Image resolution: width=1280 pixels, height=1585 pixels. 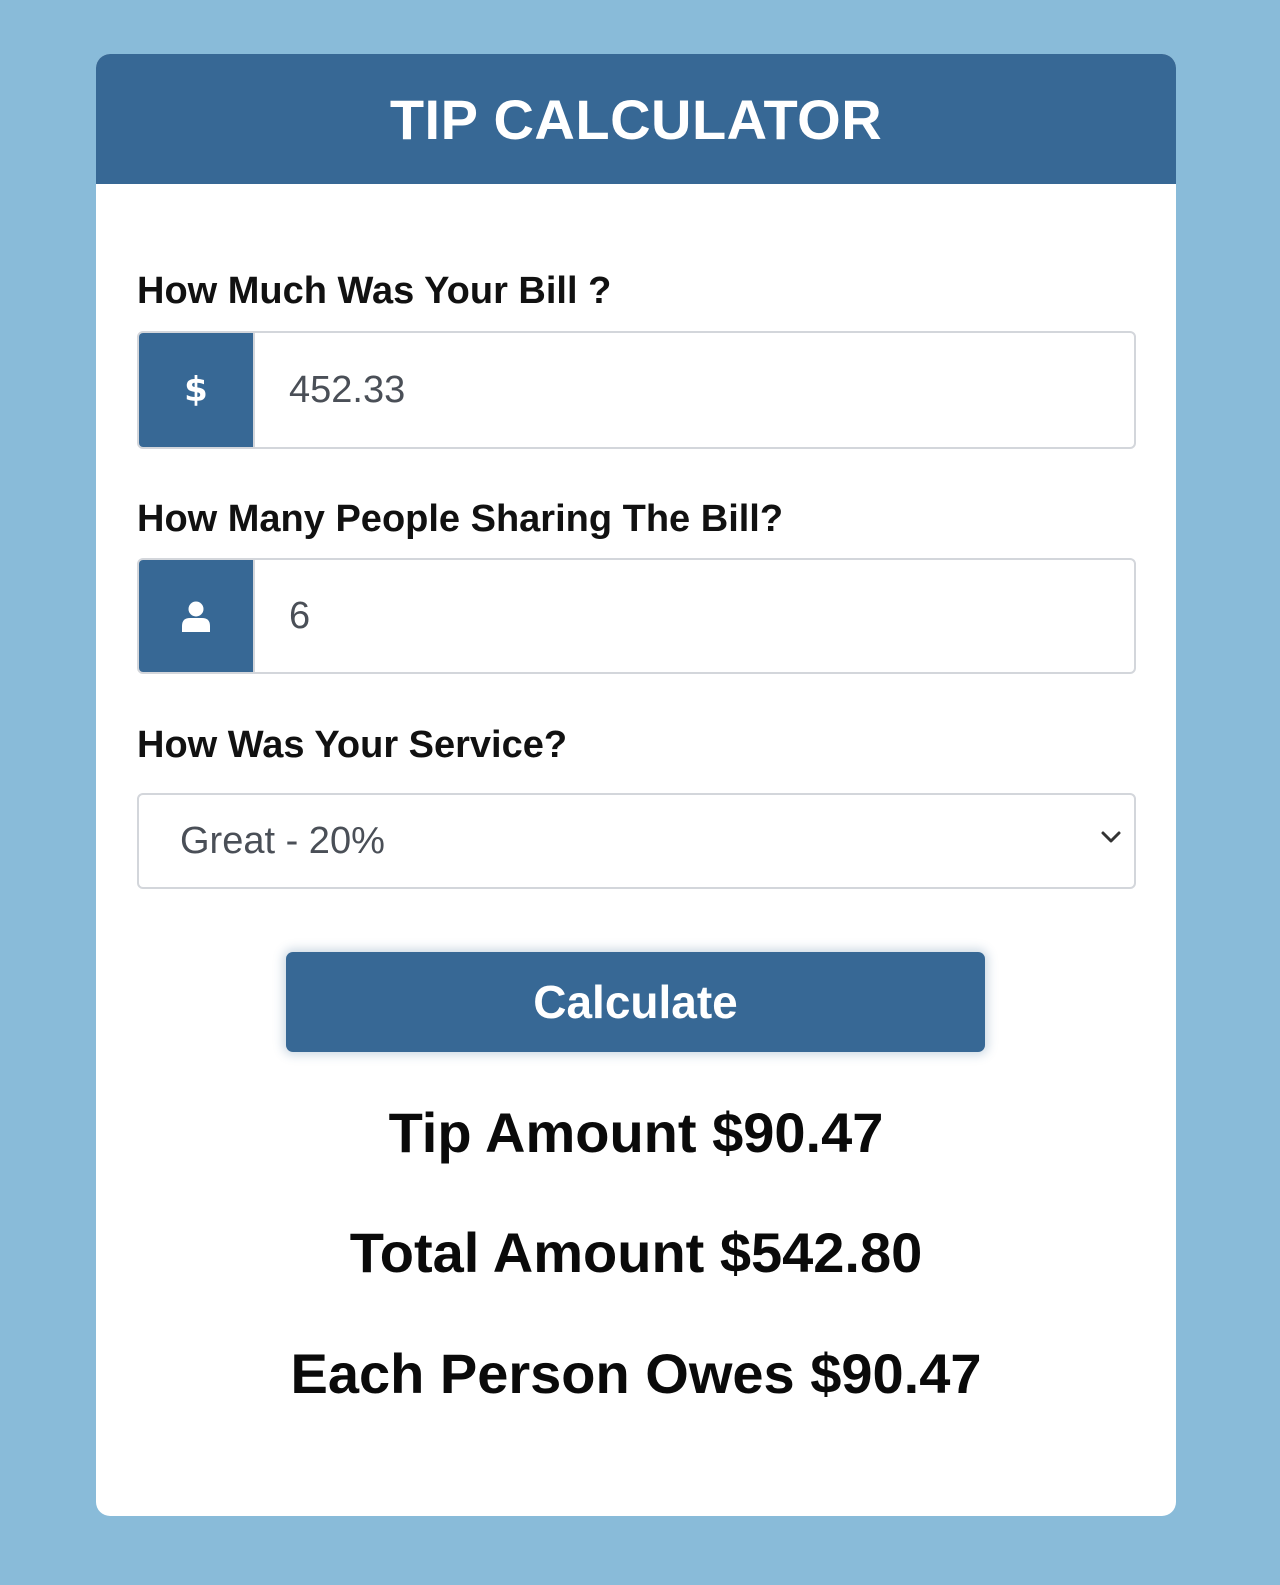 What do you see at coordinates (694, 390) in the screenshot?
I see `bill-amount-input` at bounding box center [694, 390].